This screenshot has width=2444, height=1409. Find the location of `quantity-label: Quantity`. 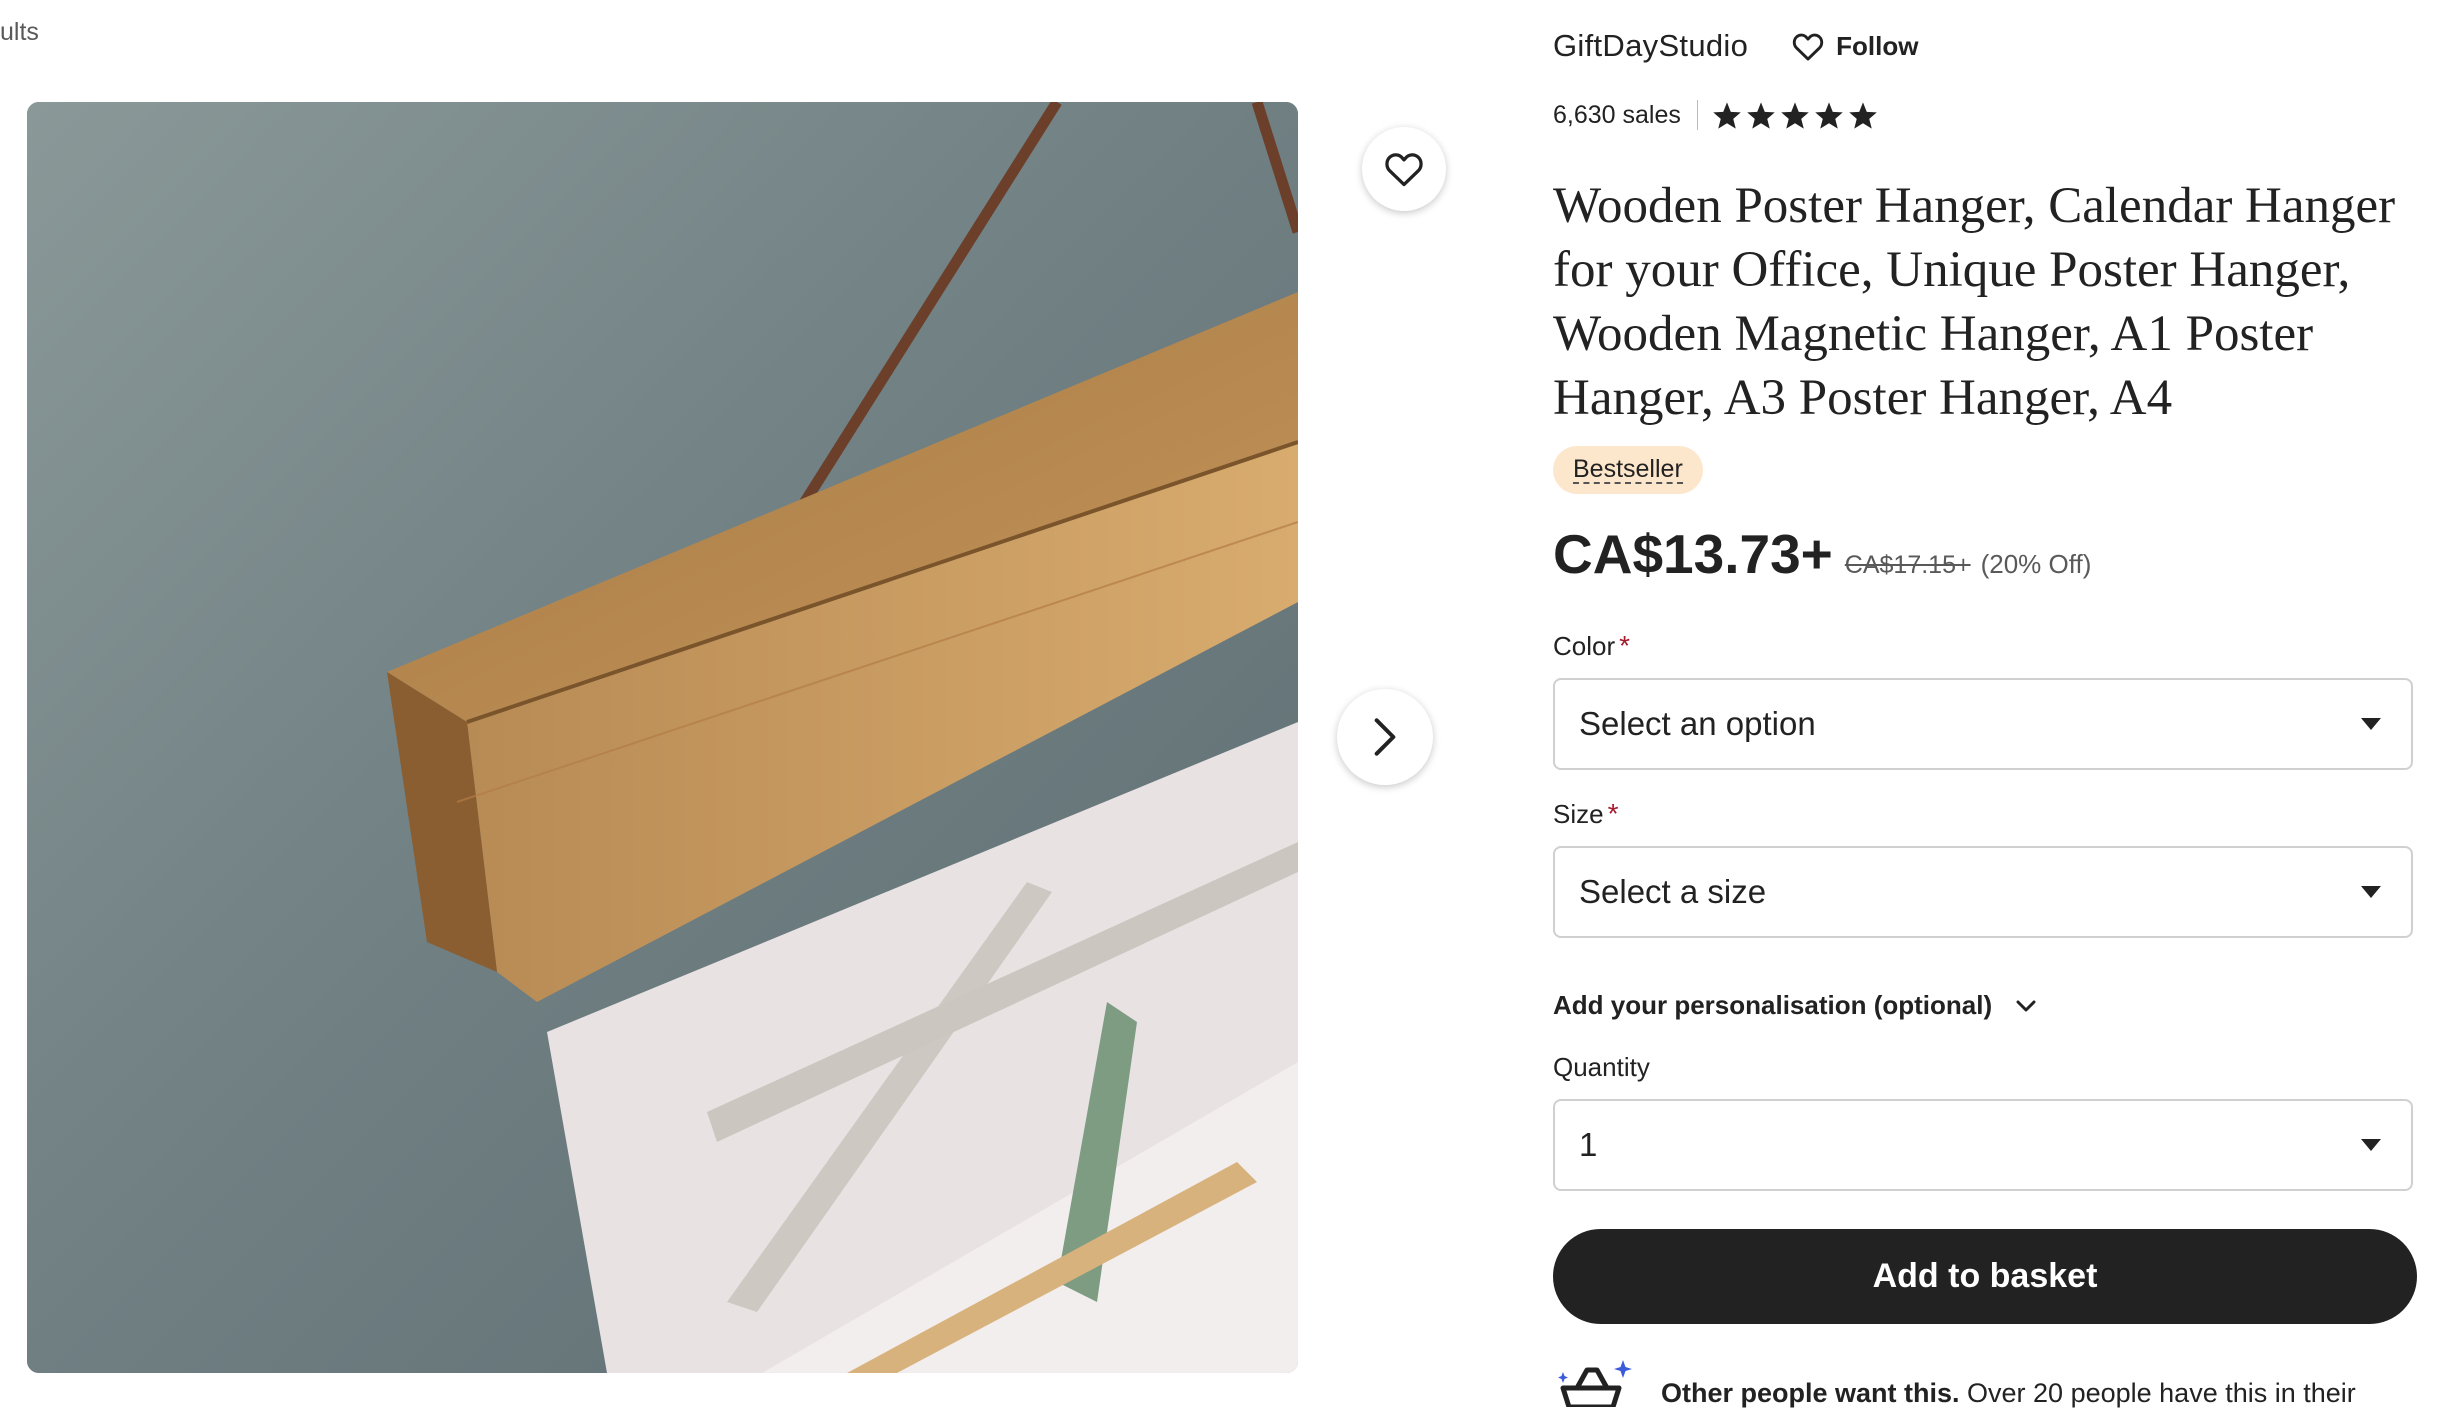

quantity-label: Quantity is located at coordinates (1601, 1067).